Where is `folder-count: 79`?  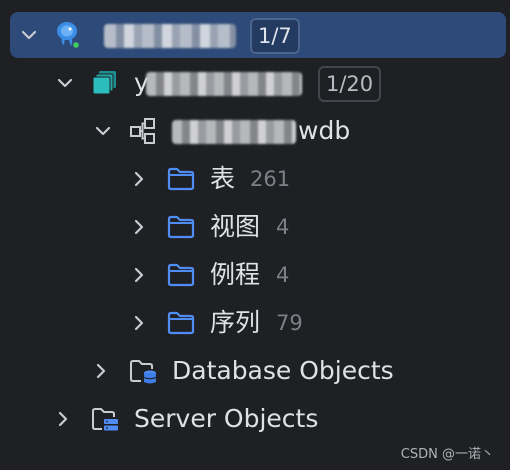 folder-count: 79 is located at coordinates (289, 323).